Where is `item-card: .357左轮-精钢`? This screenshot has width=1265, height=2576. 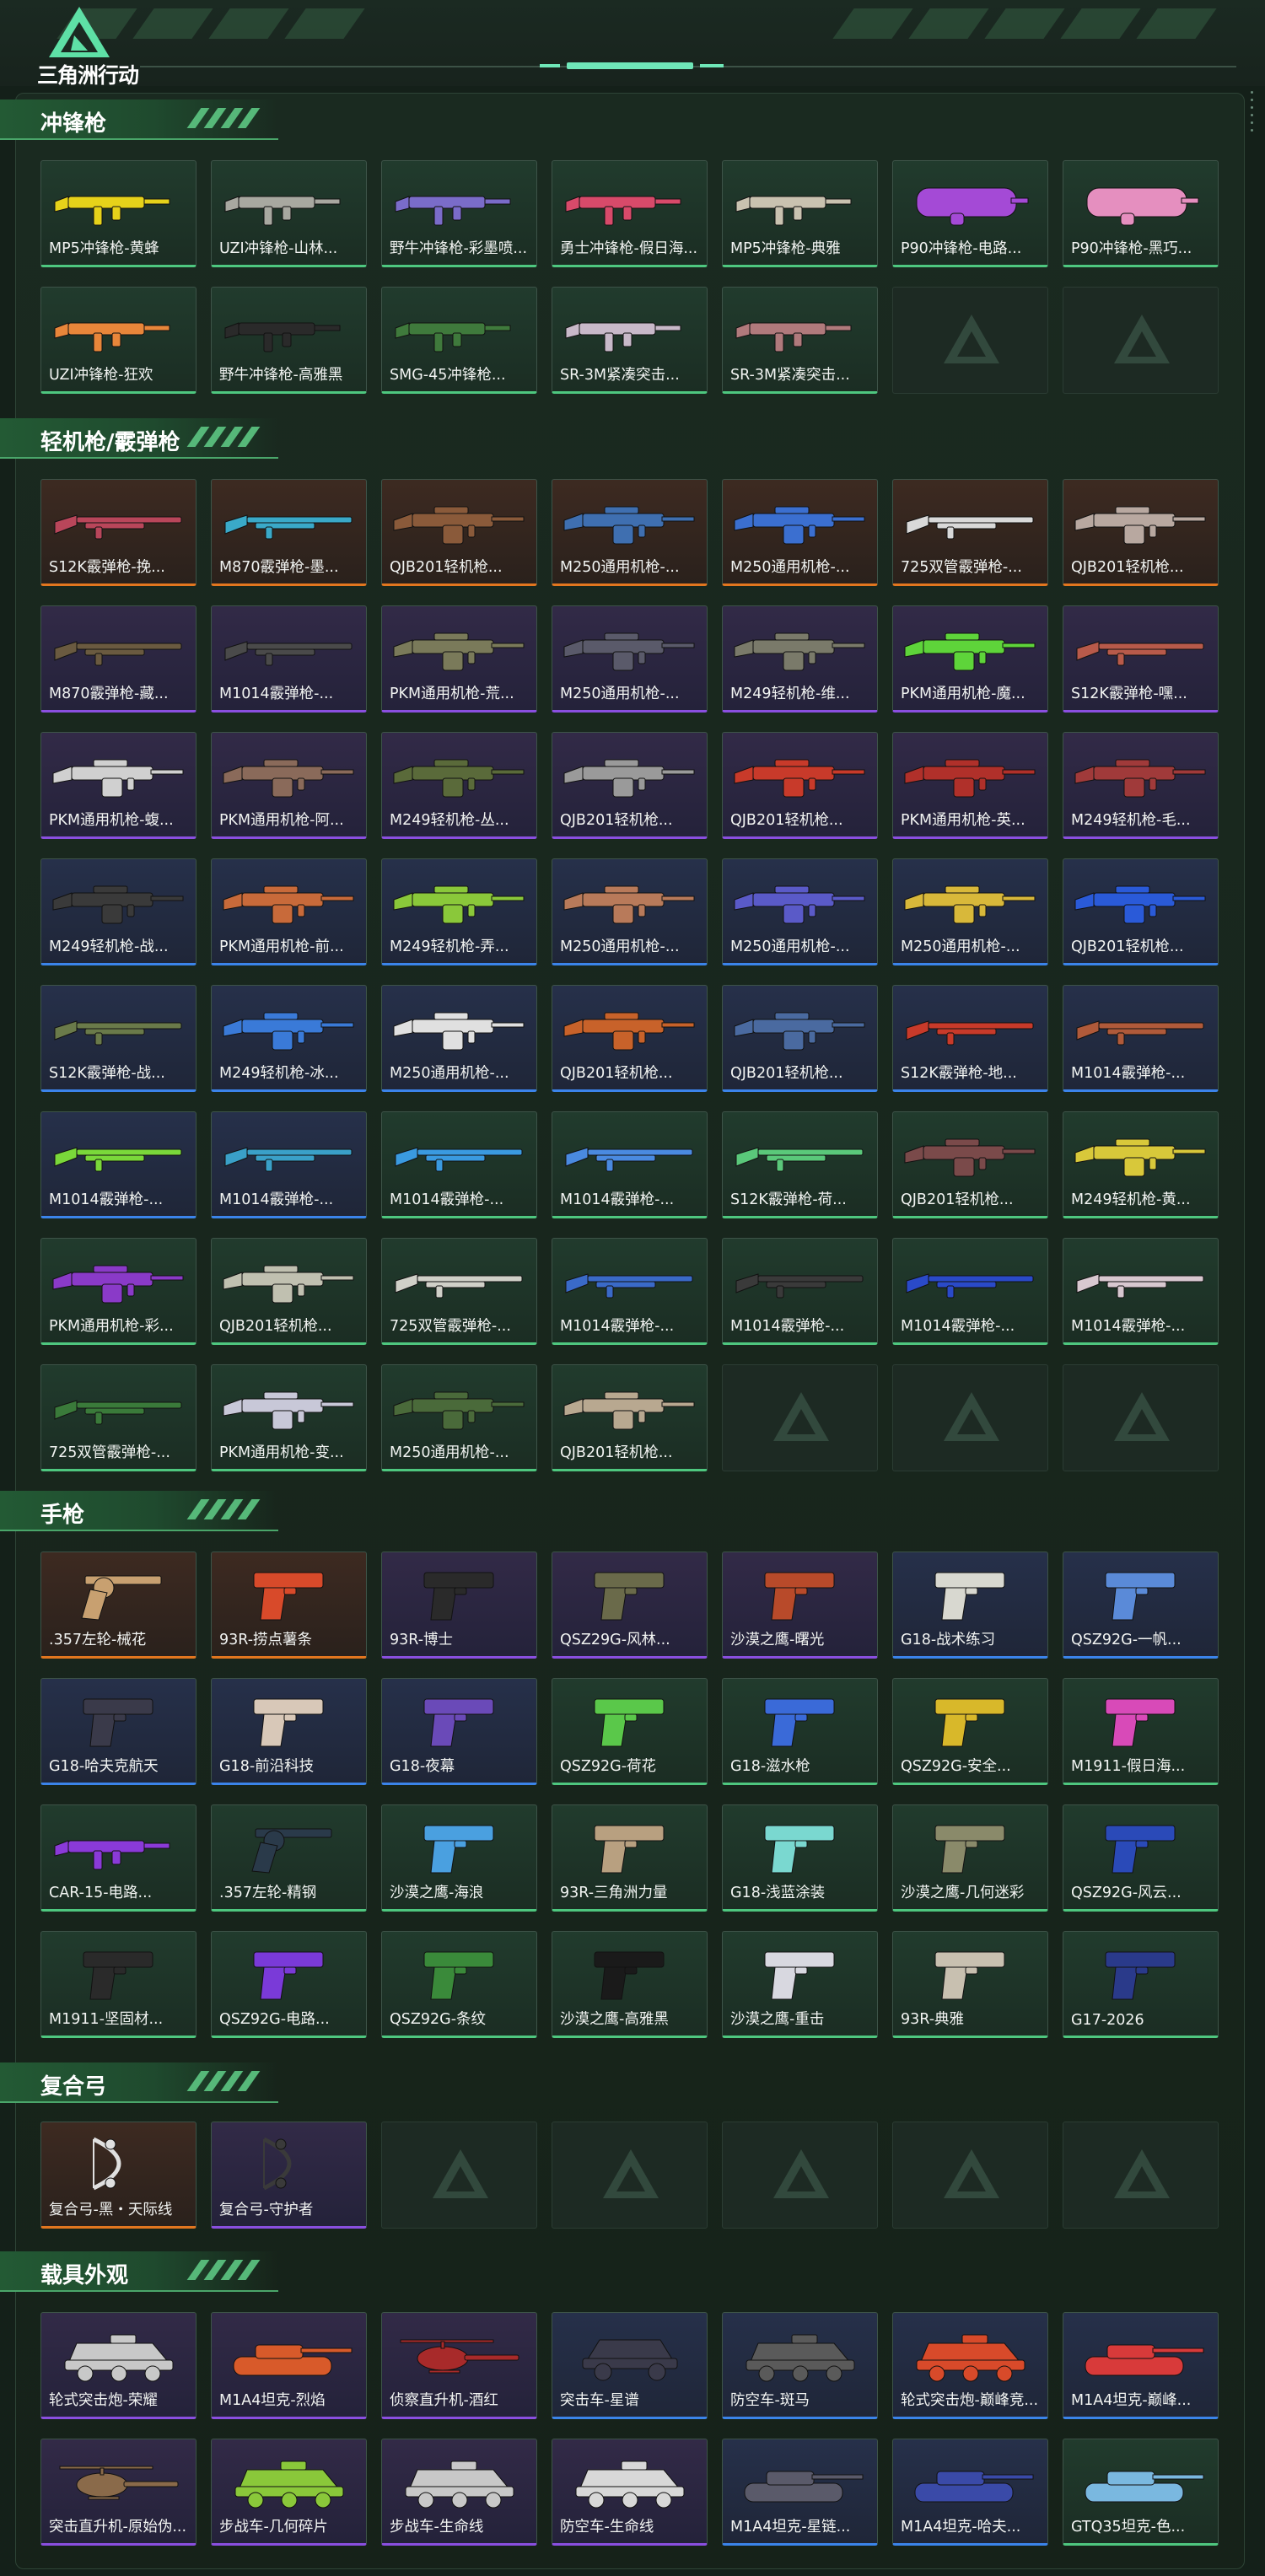
item-card: .357左轮-精钢 is located at coordinates (289, 1858).